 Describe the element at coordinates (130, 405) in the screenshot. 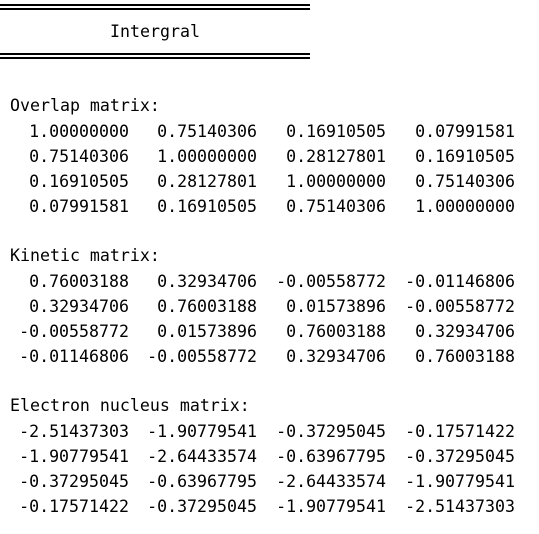

I see `electron-nucleus-matrix-label: Electron nucleus matrix:` at that location.